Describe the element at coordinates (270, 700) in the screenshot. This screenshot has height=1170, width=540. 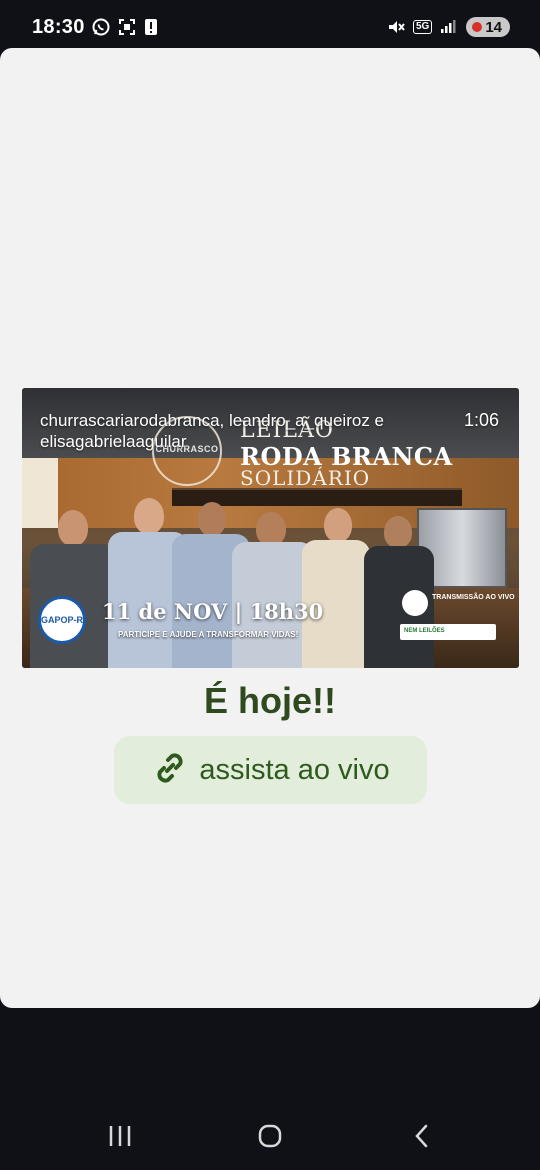
I see `story-heading: É hoje!!` at that location.